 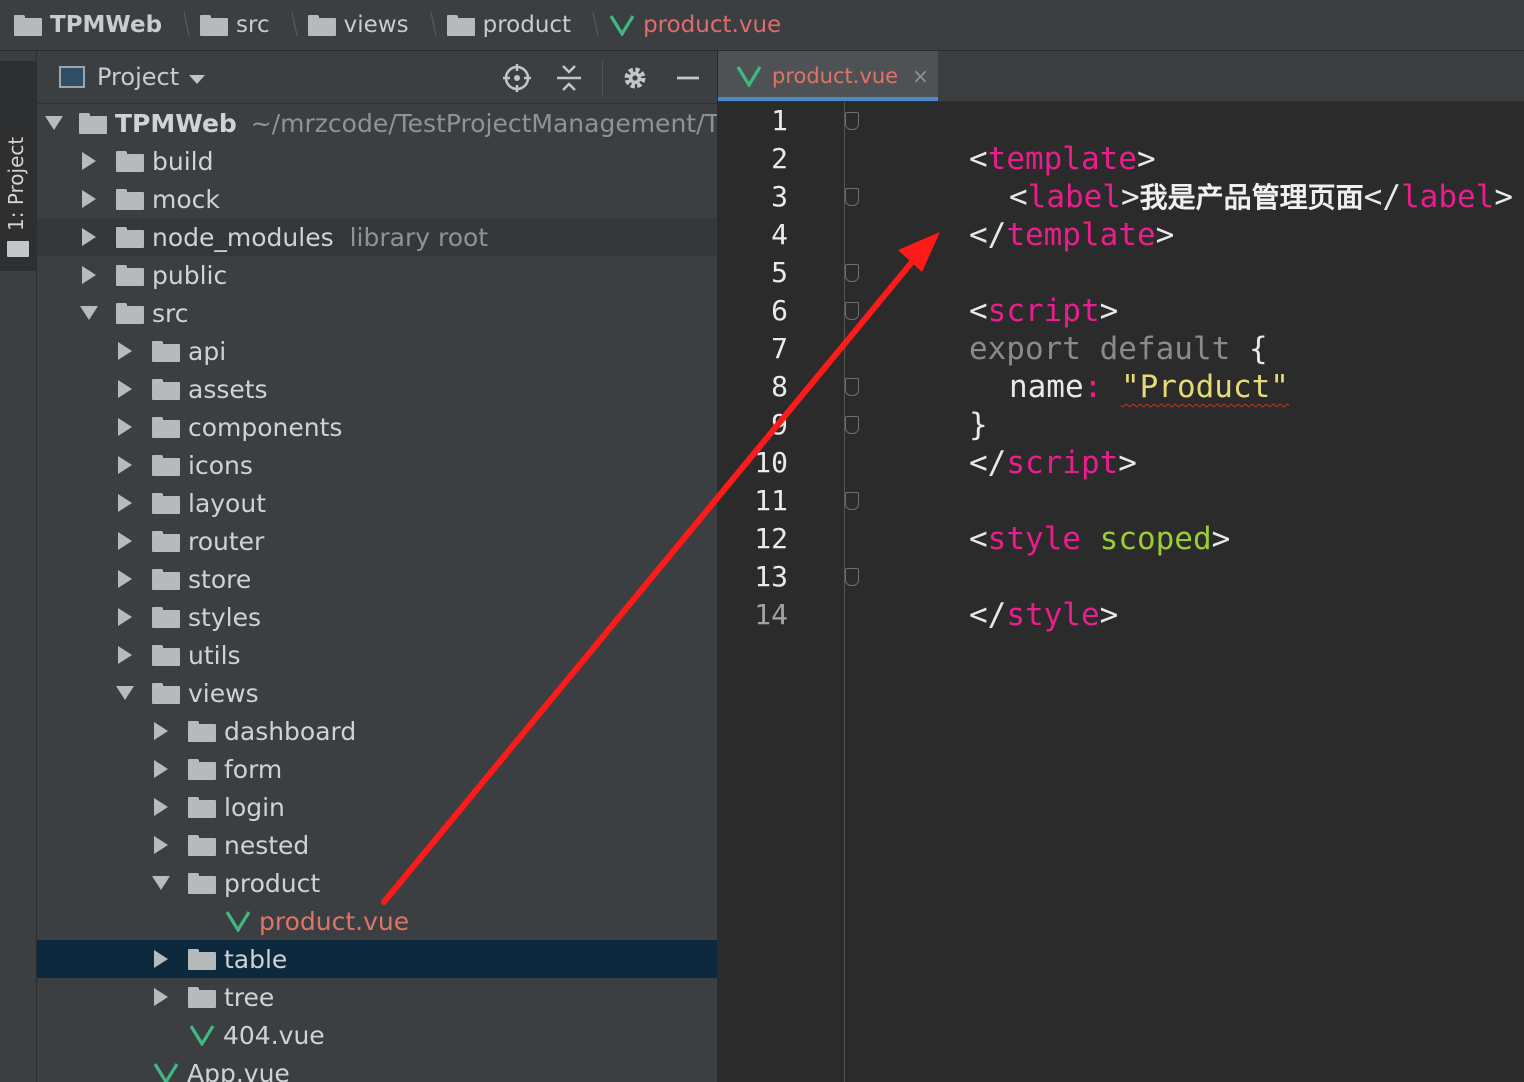 What do you see at coordinates (688, 25) in the screenshot?
I see `breadcrumb-item-product-vue: product.vue` at bounding box center [688, 25].